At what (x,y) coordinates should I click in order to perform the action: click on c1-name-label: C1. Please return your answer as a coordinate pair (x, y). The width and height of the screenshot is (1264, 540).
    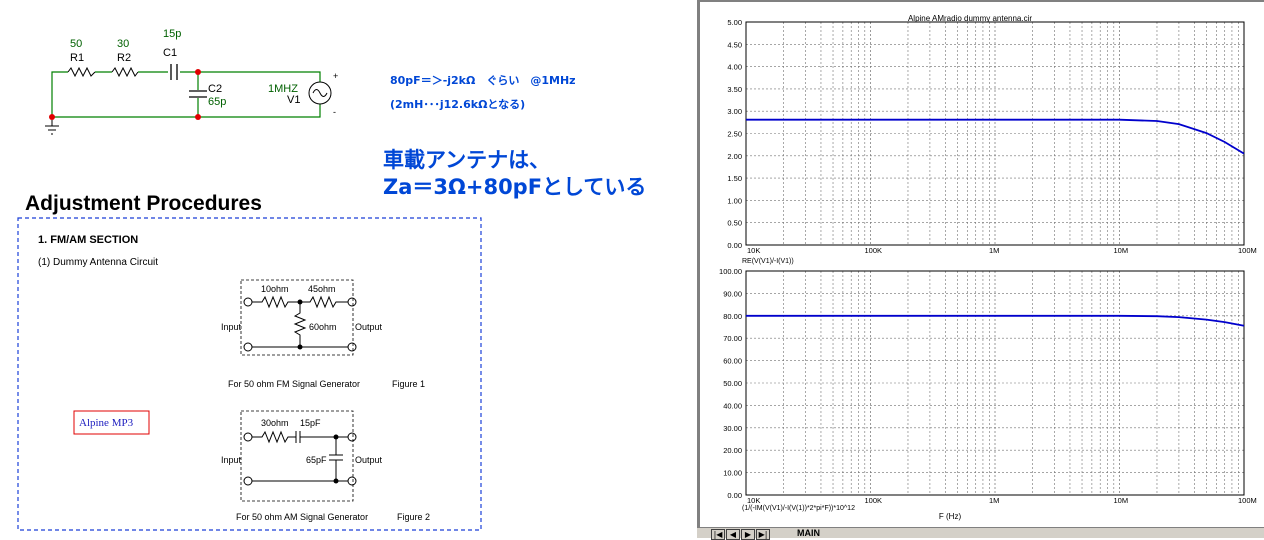
    Looking at the image, I should click on (170, 53).